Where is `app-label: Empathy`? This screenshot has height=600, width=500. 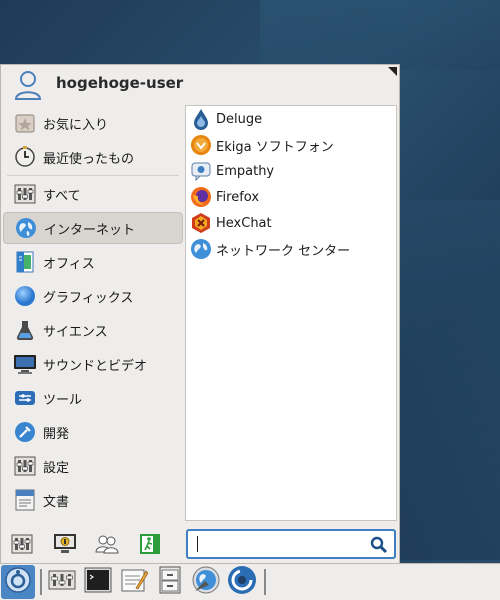
app-label: Empathy is located at coordinates (245, 171).